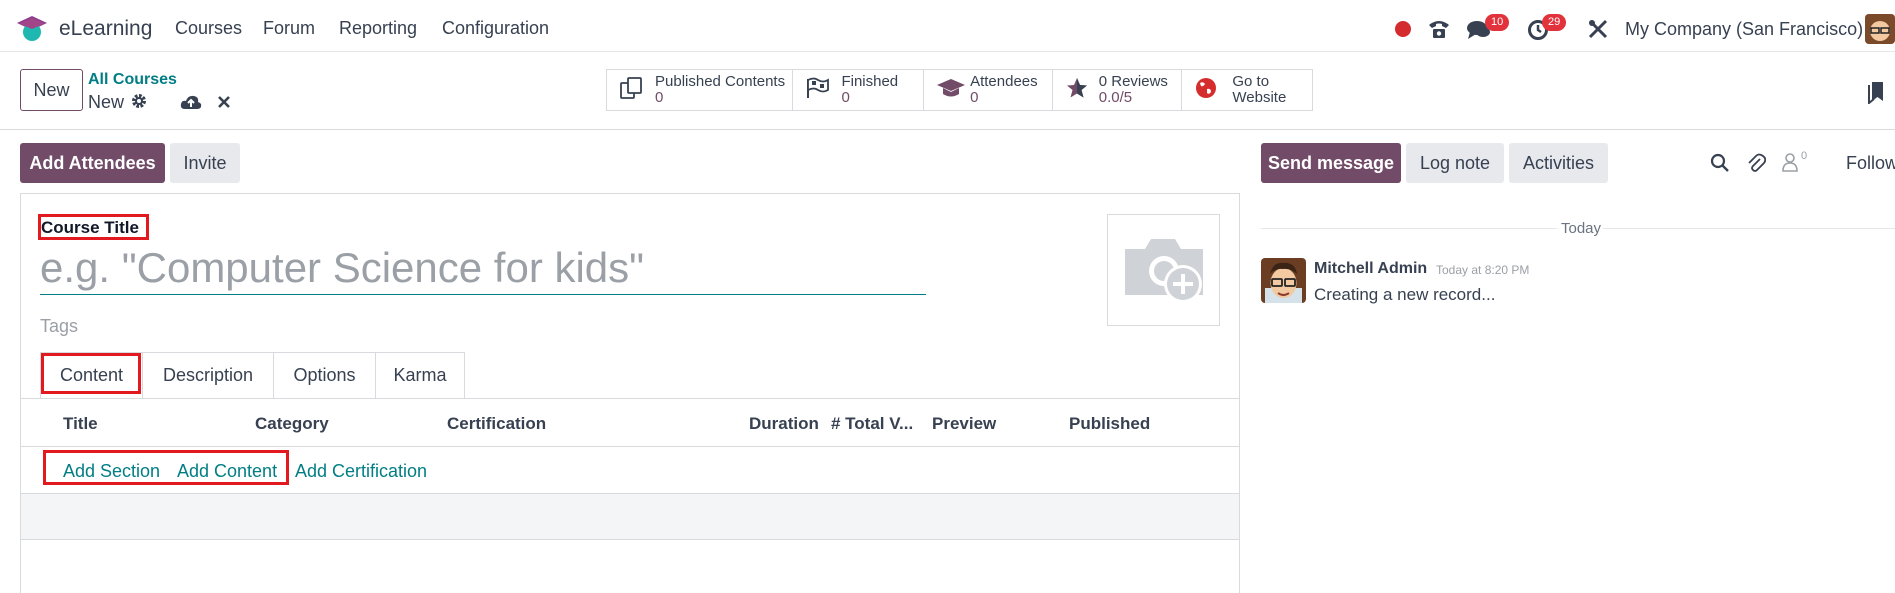  Describe the element at coordinates (1206, 90) in the screenshot. I see `globe-icon` at that location.